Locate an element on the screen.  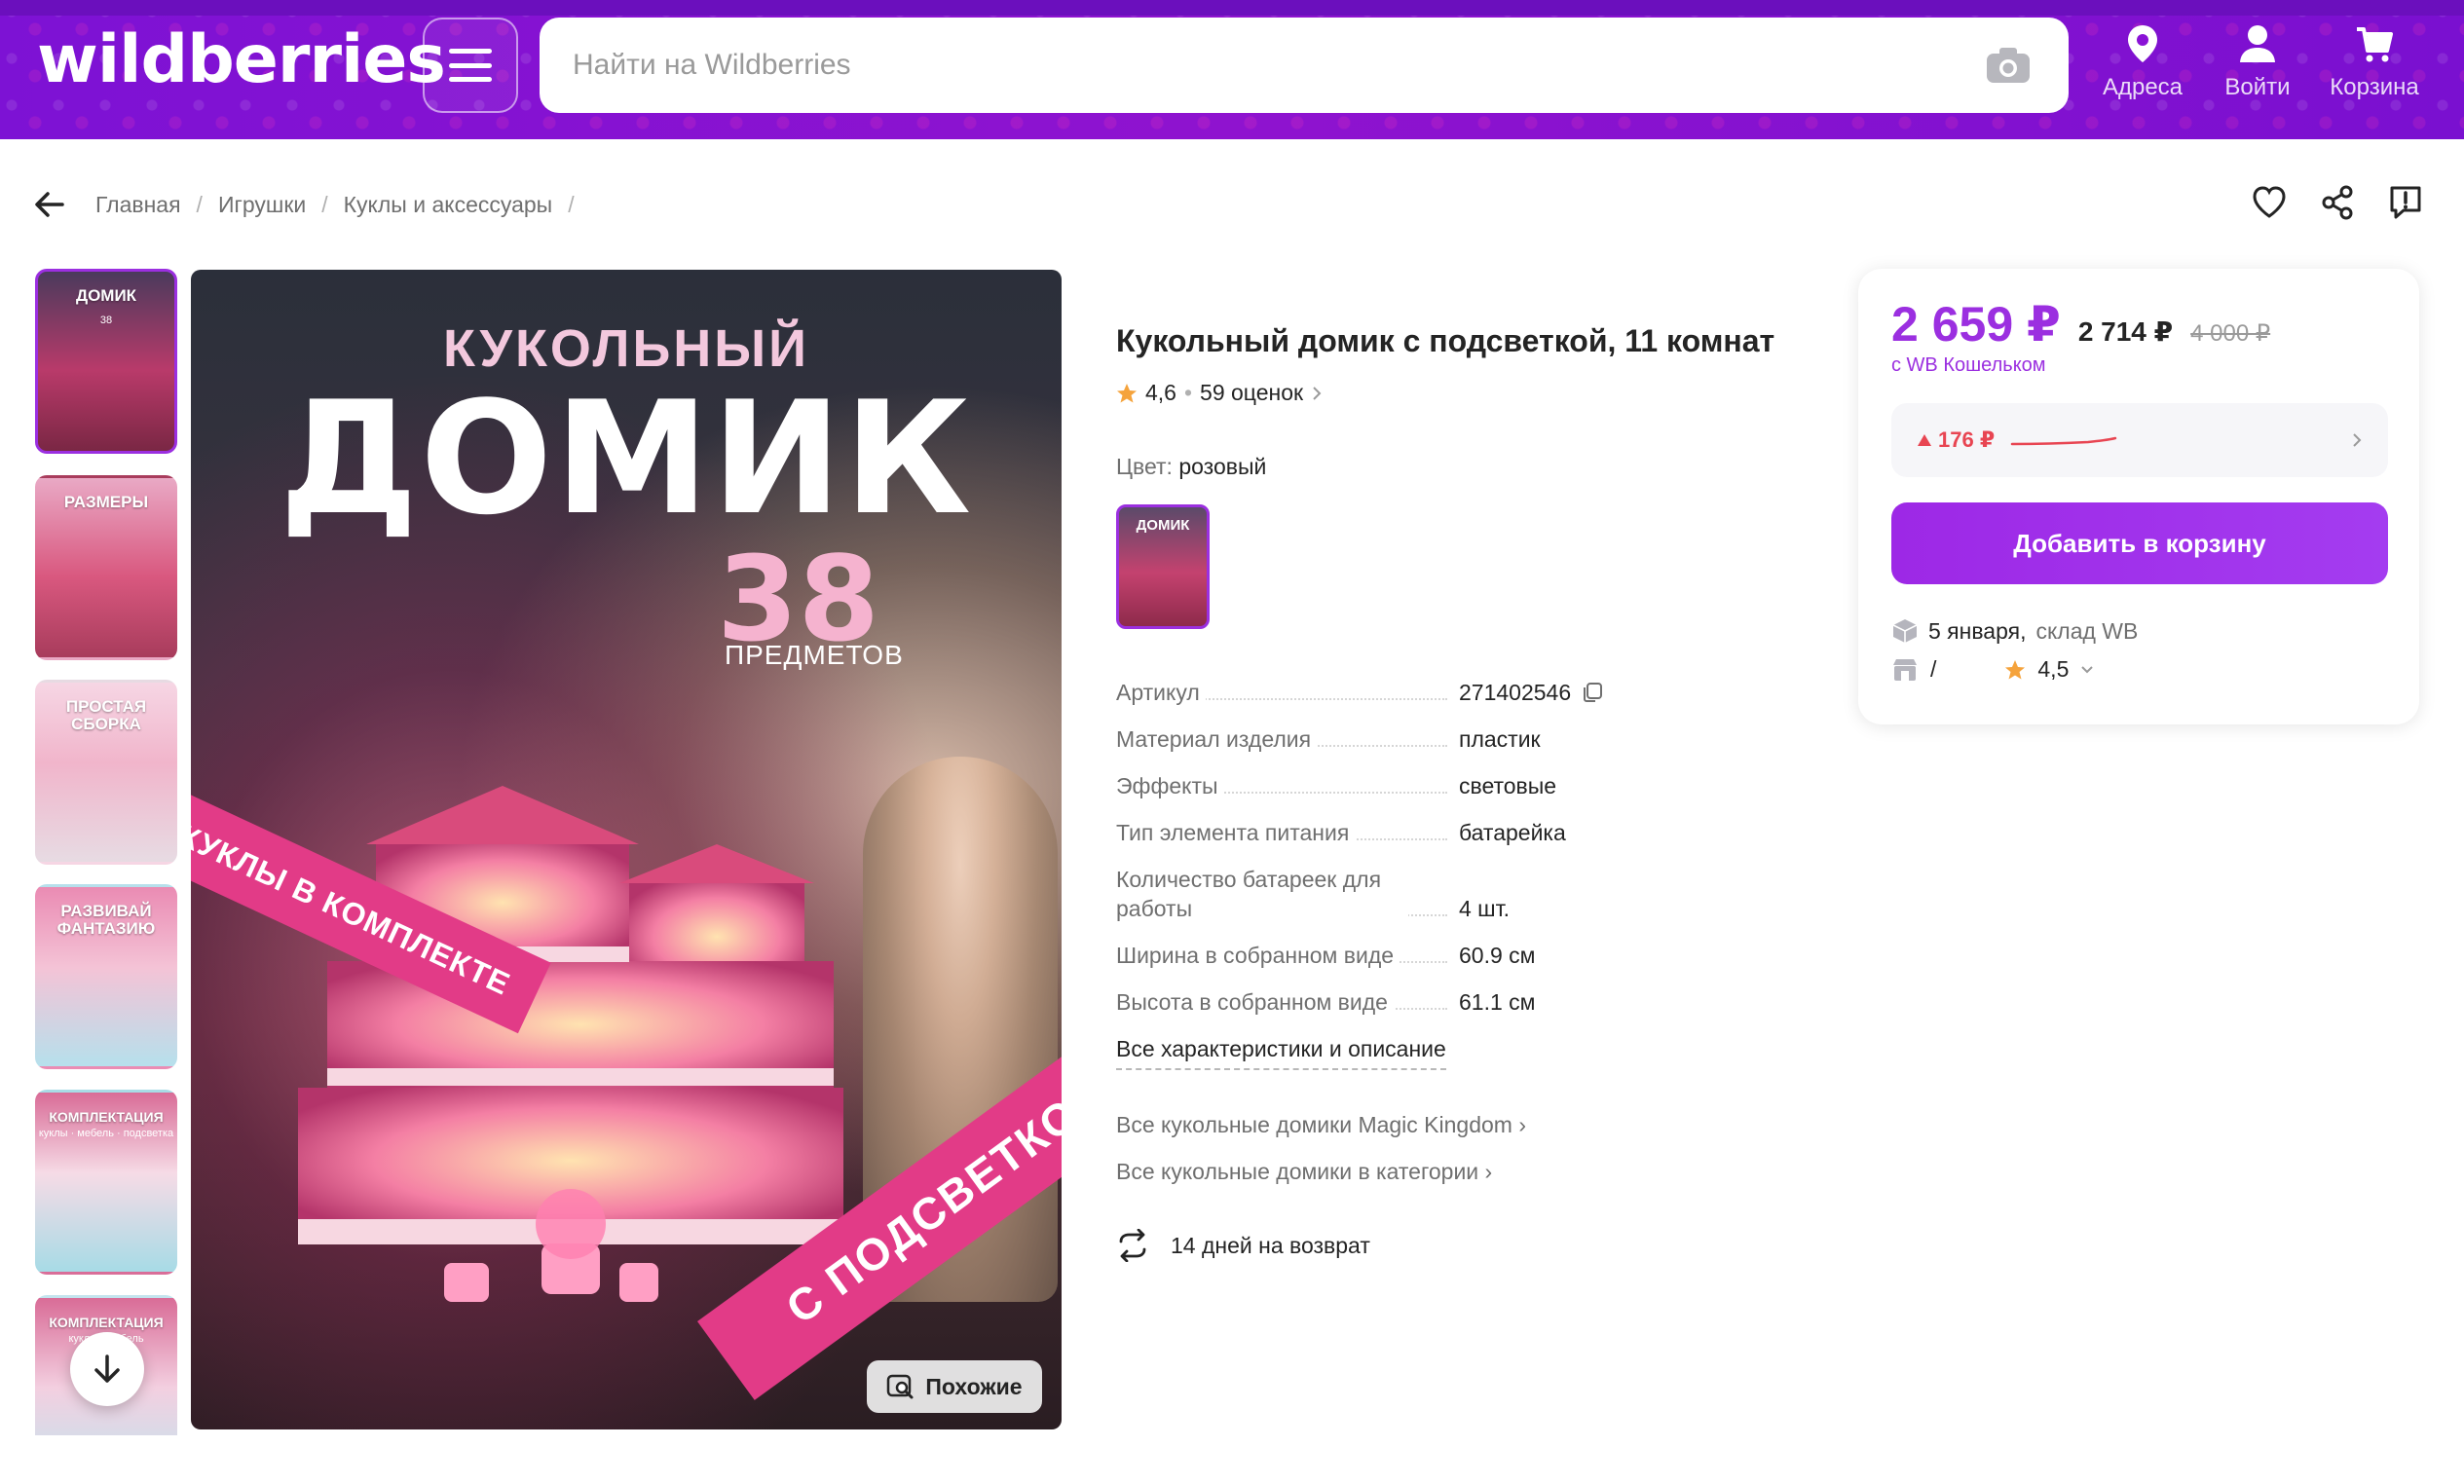
spec-key: Количество батареек для работы is located at coordinates (1262, 894).